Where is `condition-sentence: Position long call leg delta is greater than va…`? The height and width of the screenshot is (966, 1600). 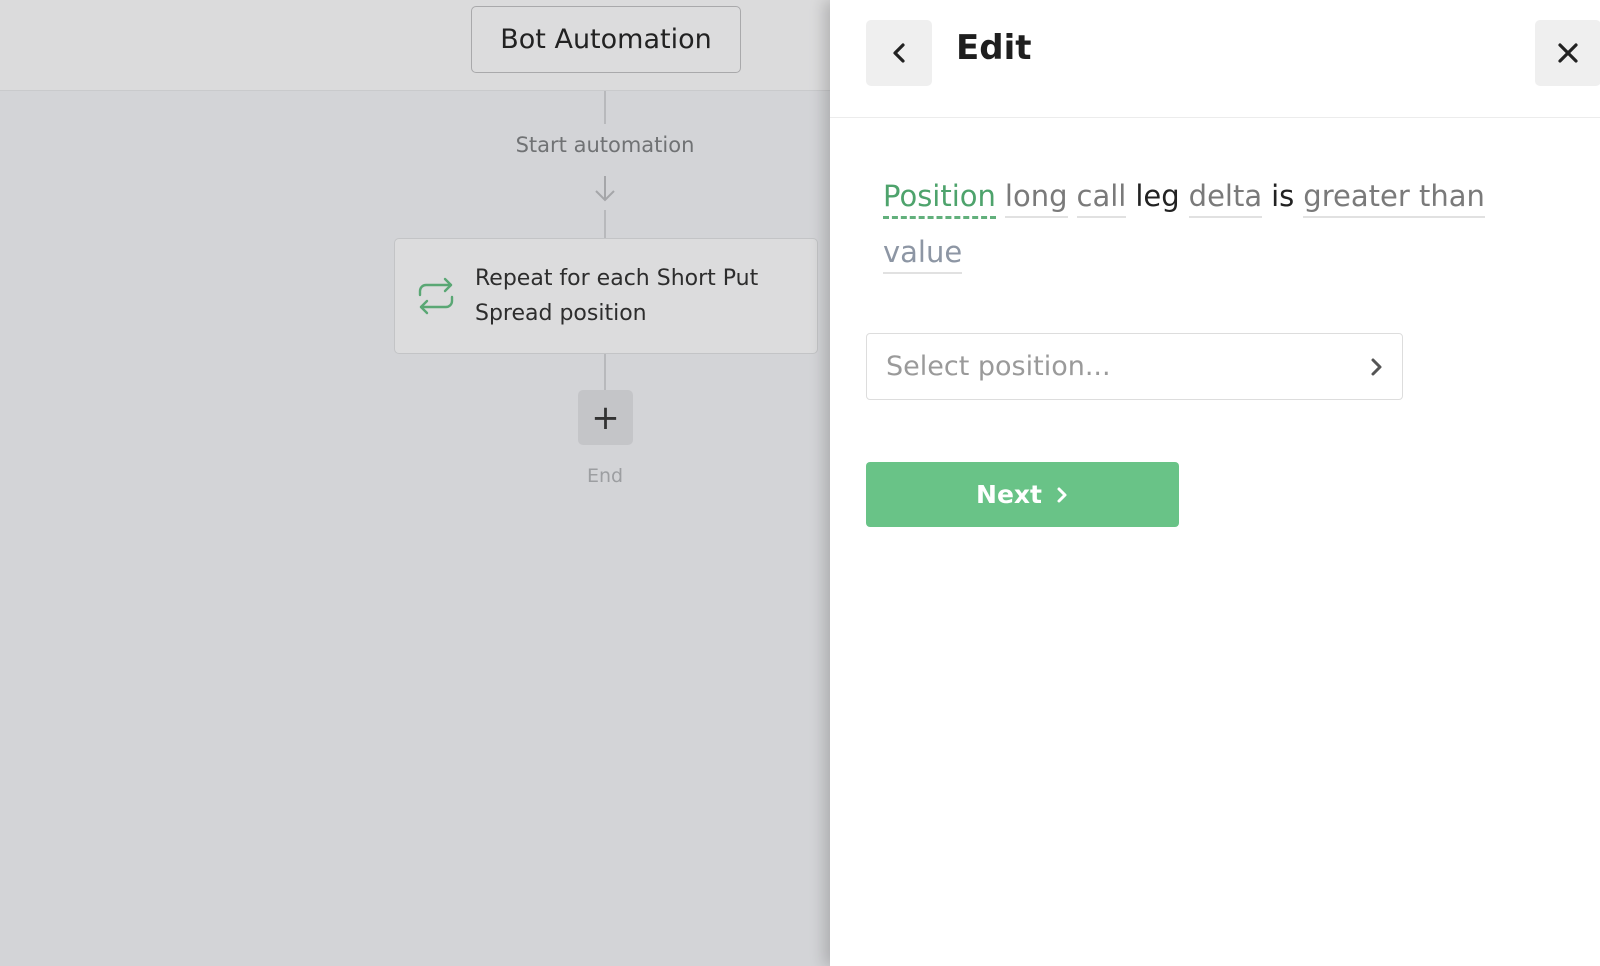 condition-sentence: Position long call leg delta is greater than va… is located at coordinates (1223, 224).